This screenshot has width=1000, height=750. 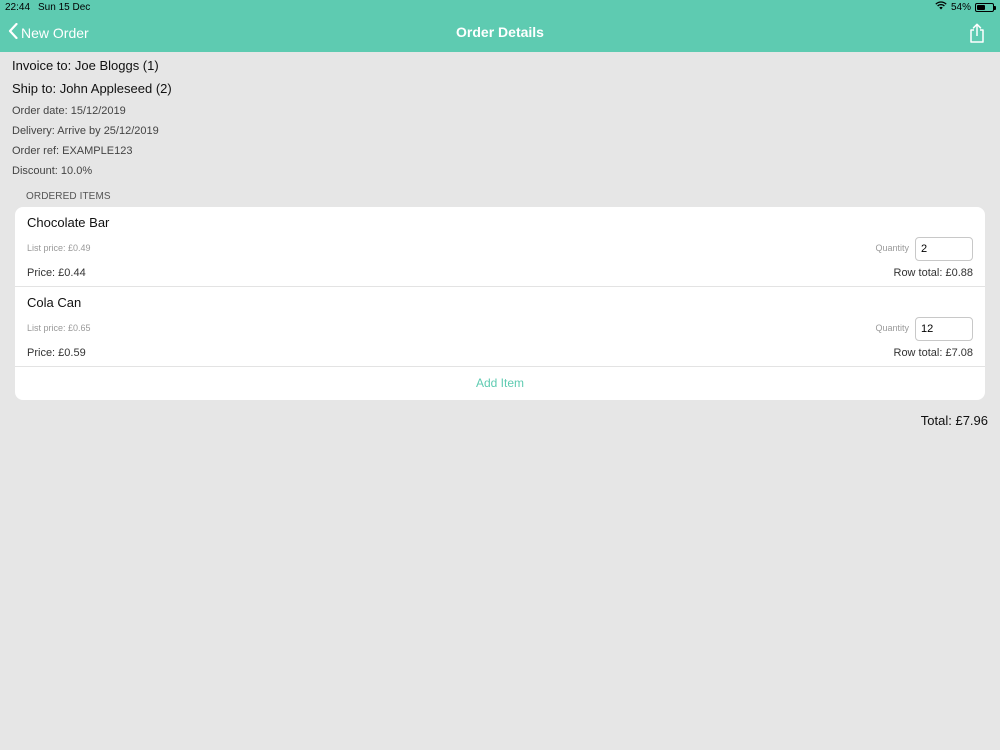 What do you see at coordinates (68, 196) in the screenshot?
I see `ordered-items-header: ORDERED ITEMS` at bounding box center [68, 196].